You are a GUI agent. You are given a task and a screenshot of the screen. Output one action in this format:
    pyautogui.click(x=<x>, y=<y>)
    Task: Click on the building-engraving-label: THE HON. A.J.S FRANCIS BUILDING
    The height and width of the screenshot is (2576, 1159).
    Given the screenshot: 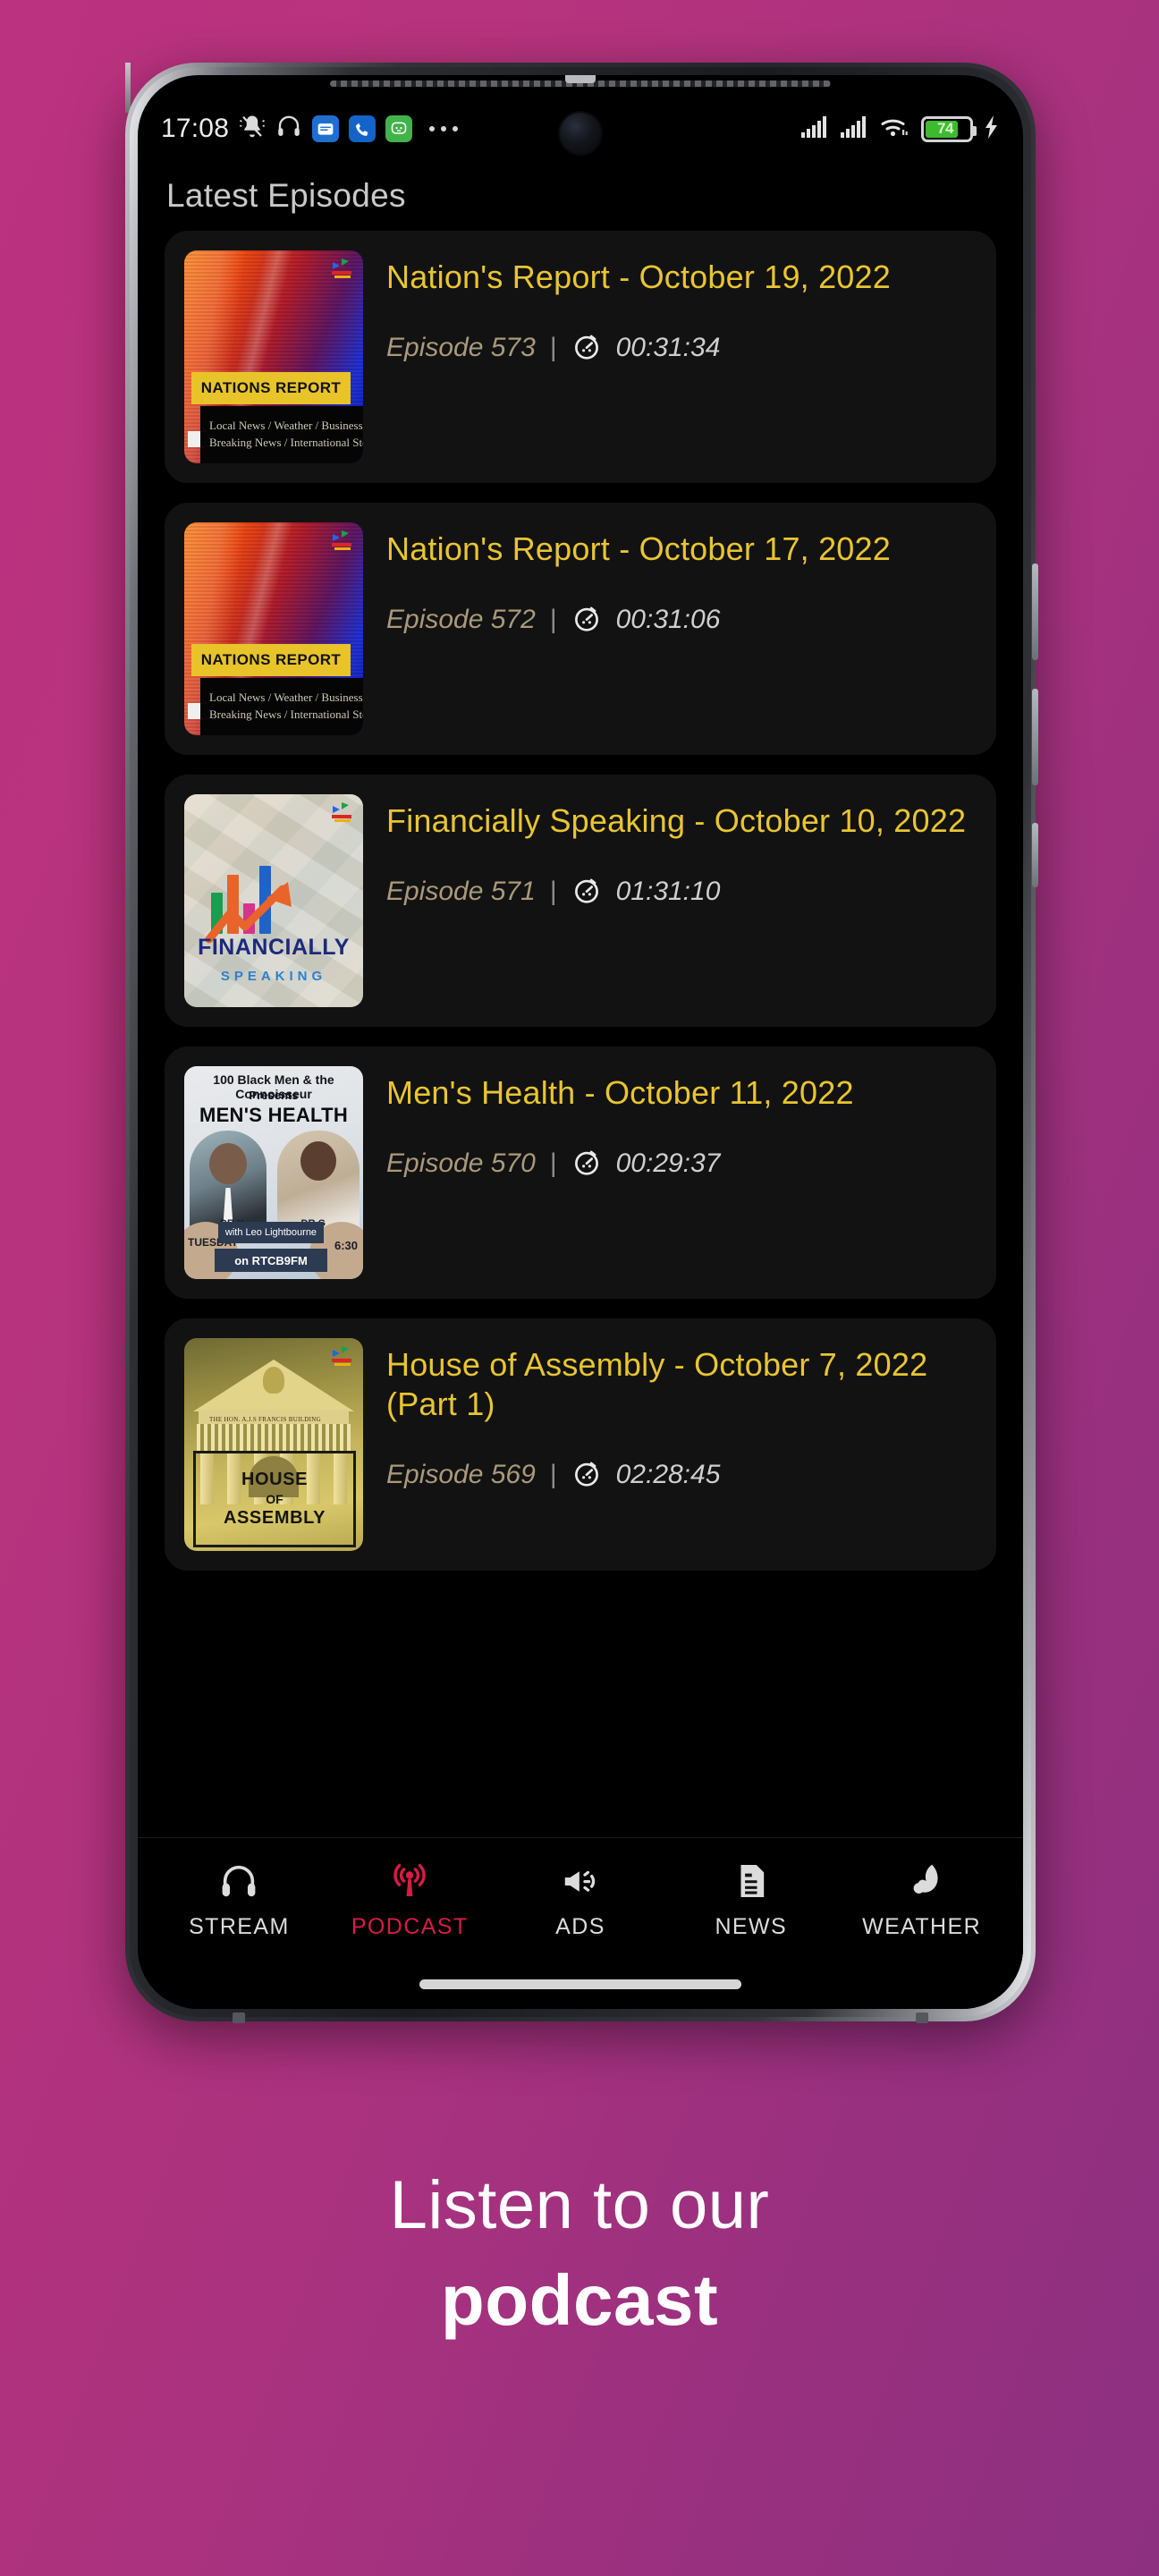 What is the action you would take?
    pyautogui.click(x=266, y=1419)
    